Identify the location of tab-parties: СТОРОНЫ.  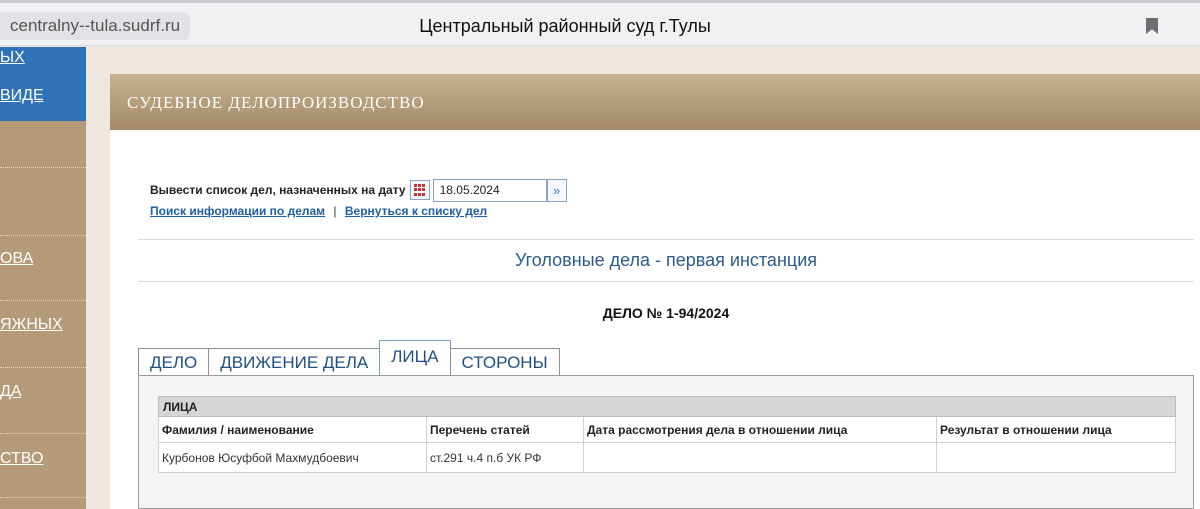
(504, 362).